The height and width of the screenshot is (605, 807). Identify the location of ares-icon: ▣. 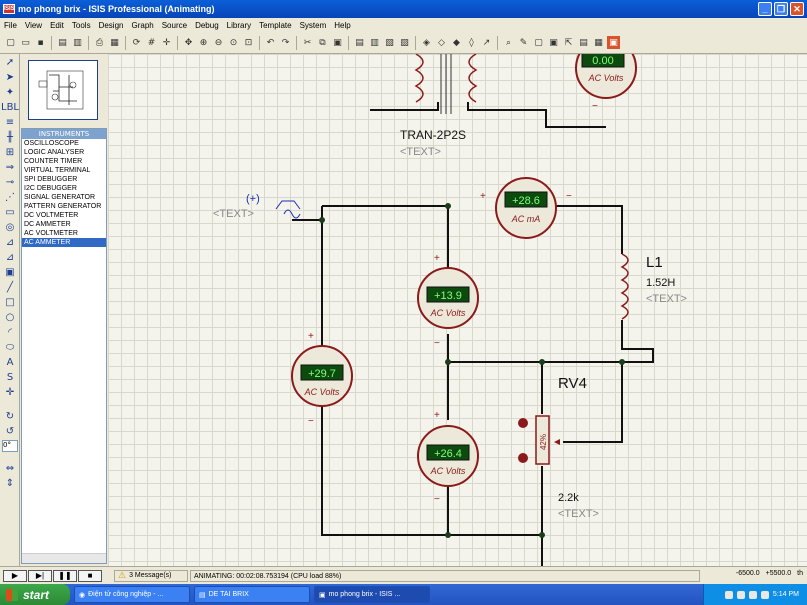
(613, 42).